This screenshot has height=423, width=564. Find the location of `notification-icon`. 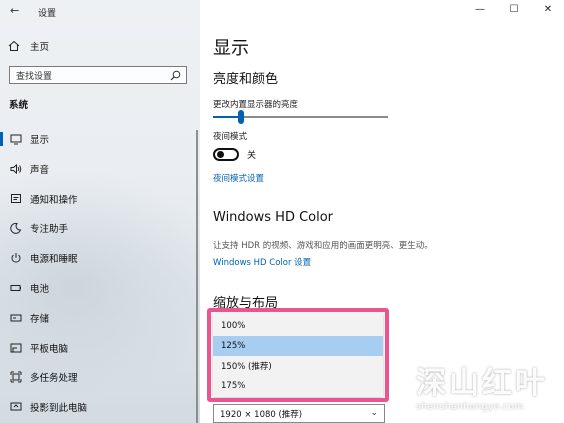

notification-icon is located at coordinates (16, 199).